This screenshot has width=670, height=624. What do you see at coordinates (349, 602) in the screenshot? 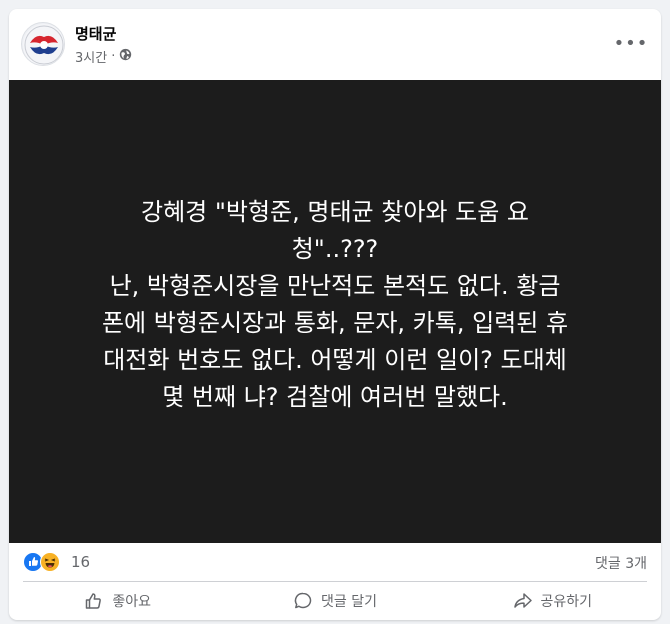
I see `comment-label: 댓글 달기` at bounding box center [349, 602].